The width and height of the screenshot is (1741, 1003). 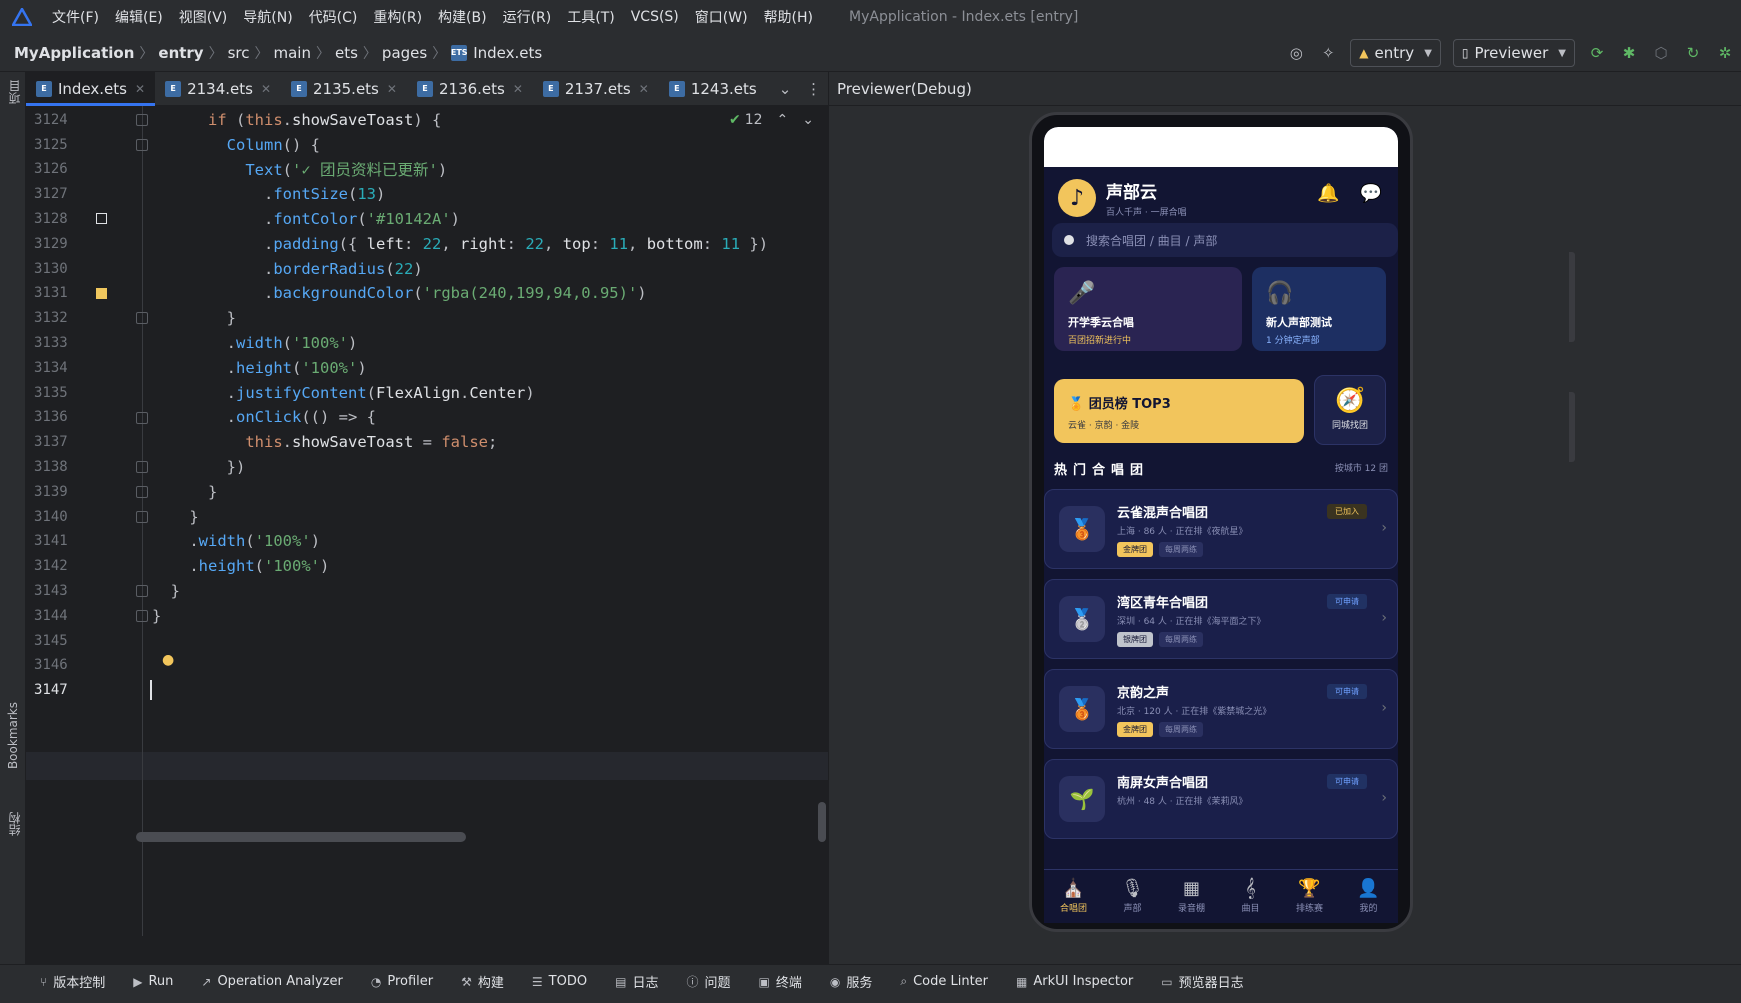 What do you see at coordinates (1361, 467) in the screenshot?
I see `section-filter: 按城市 12 团` at bounding box center [1361, 467].